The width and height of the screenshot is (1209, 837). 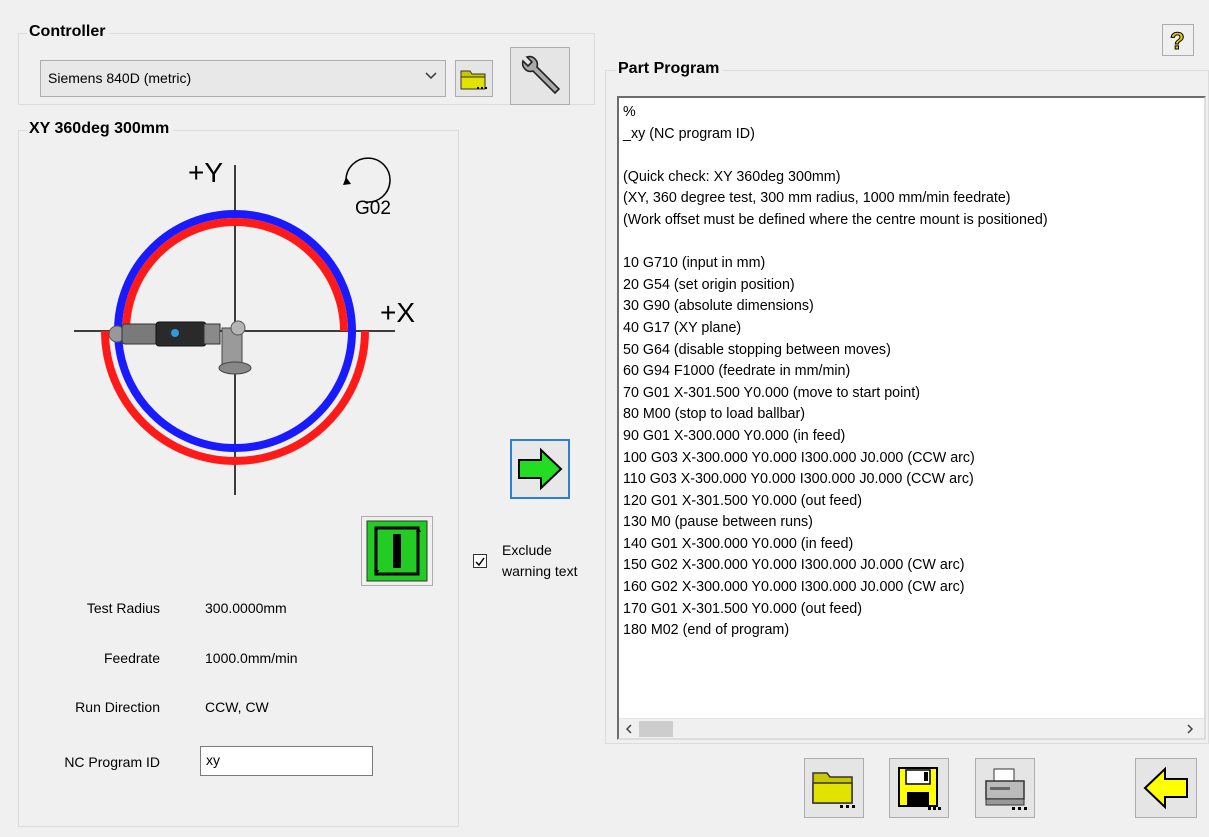 I want to click on g02-direction-icon: G02, so click(x=367, y=188).